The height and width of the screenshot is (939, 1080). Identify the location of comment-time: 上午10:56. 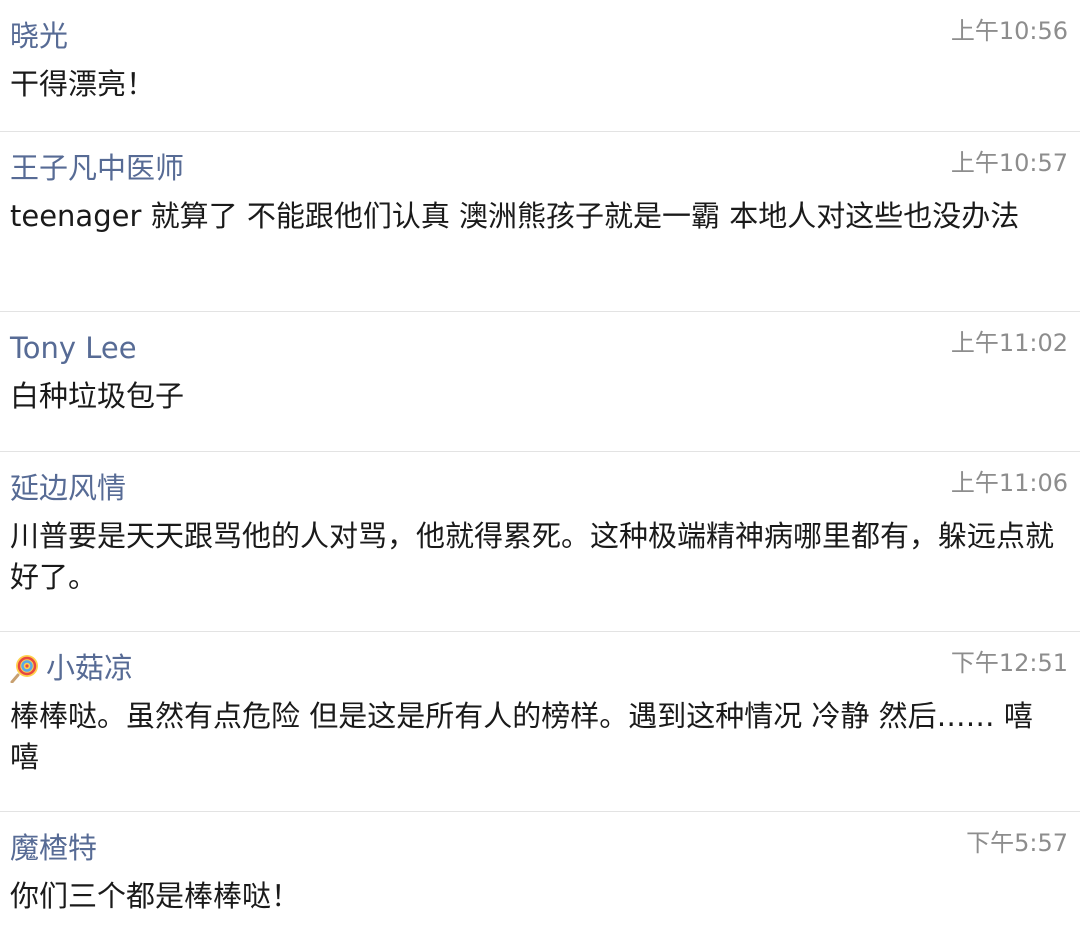
(1009, 31).